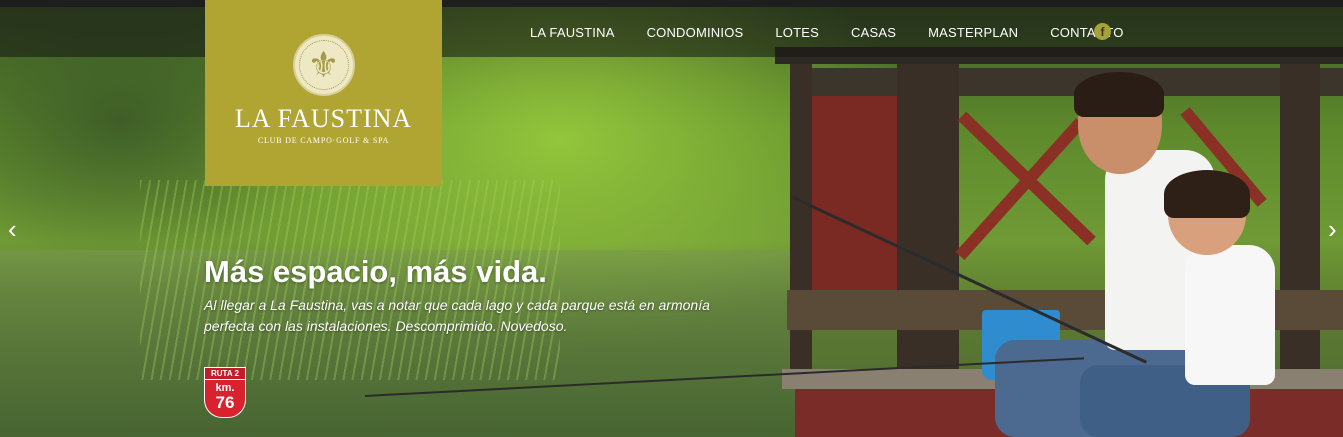 The width and height of the screenshot is (1343, 437). Describe the element at coordinates (1102, 31) in the screenshot. I see `facebook-icon: f` at that location.